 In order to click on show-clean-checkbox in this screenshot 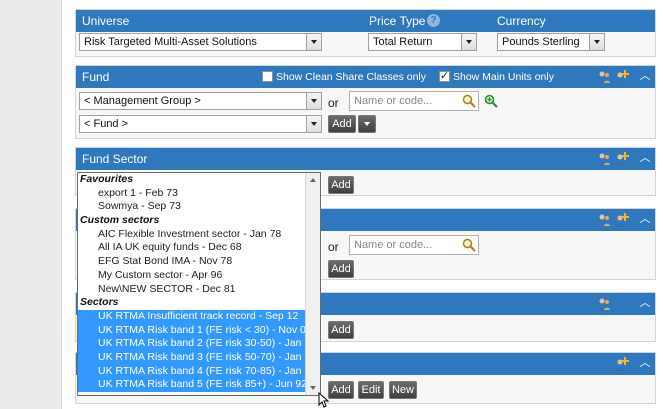, I will do `click(267, 76)`.